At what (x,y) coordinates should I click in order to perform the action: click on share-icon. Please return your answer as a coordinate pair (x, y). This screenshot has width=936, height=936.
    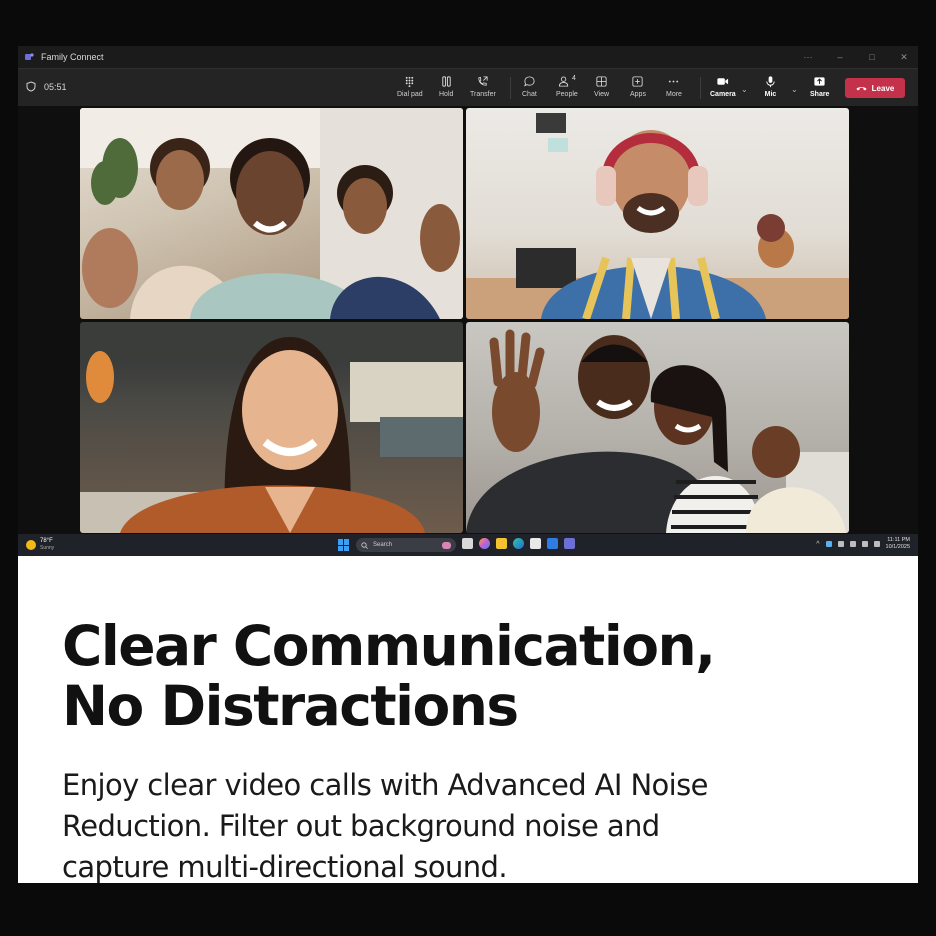
    Looking at the image, I should click on (819, 81).